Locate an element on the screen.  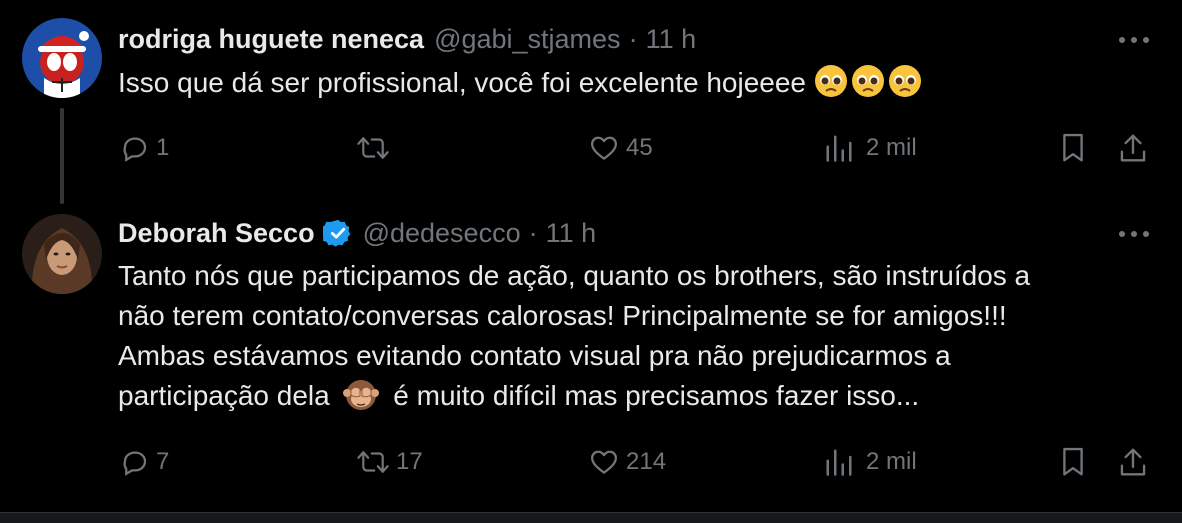
author-name: Deborah Secco is located at coordinates (216, 233).